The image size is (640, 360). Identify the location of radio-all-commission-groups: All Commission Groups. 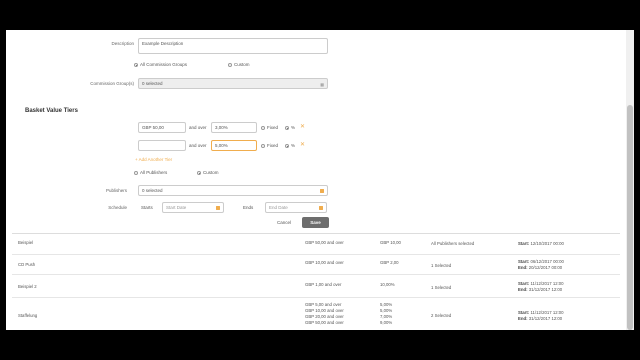
(160, 64).